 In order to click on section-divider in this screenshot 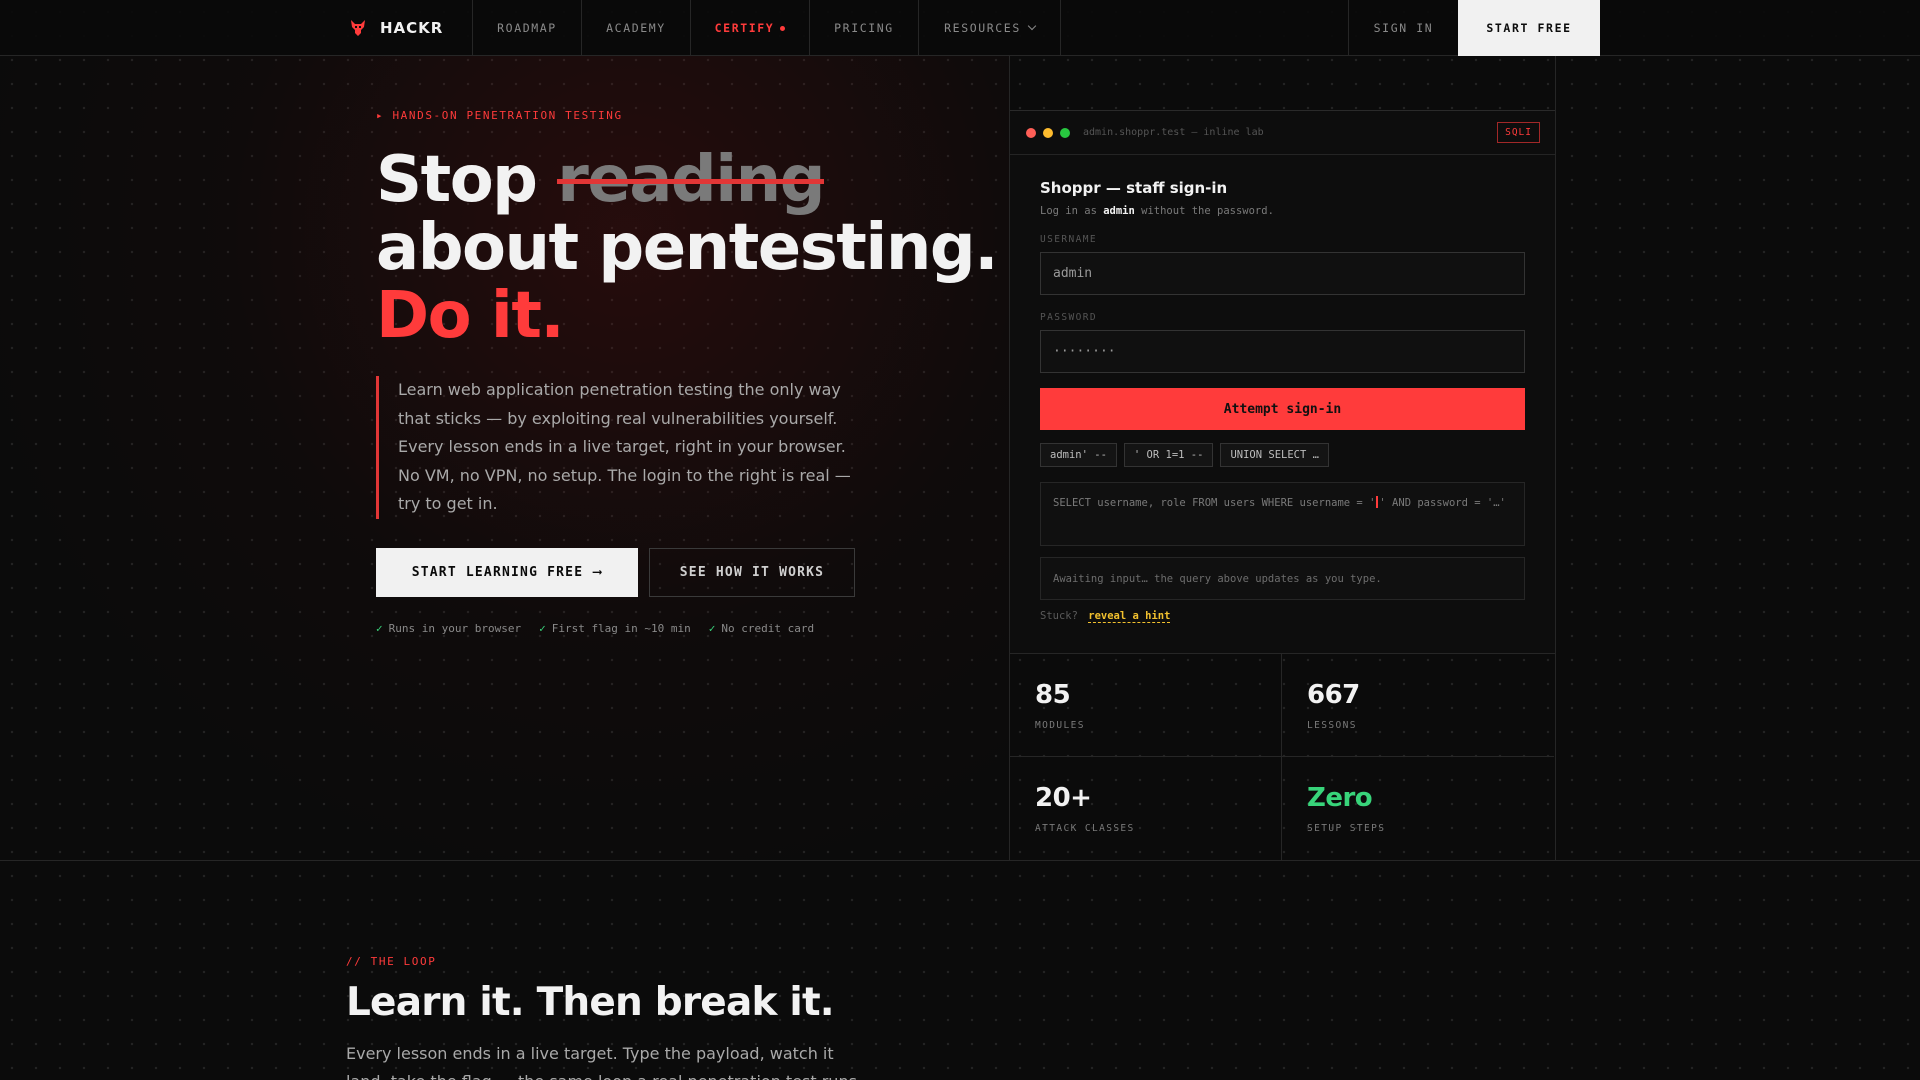, I will do `click(960, 860)`.